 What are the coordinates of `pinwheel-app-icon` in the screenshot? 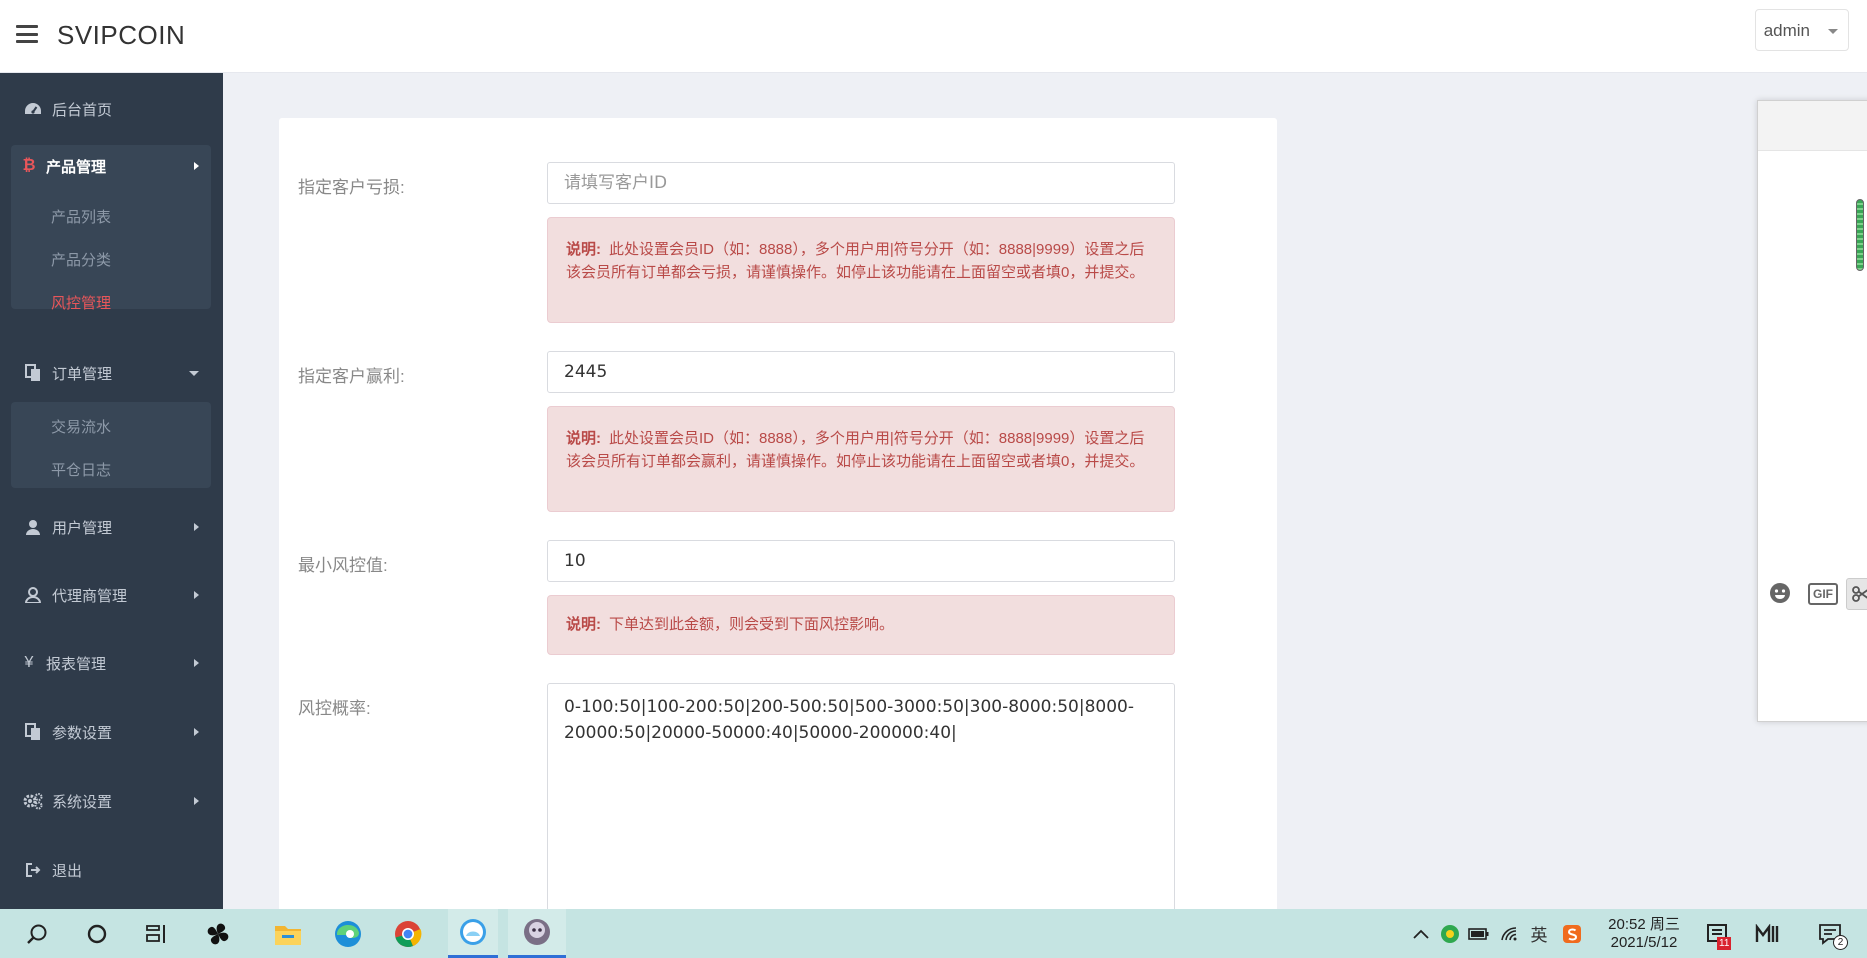 It's located at (218, 933).